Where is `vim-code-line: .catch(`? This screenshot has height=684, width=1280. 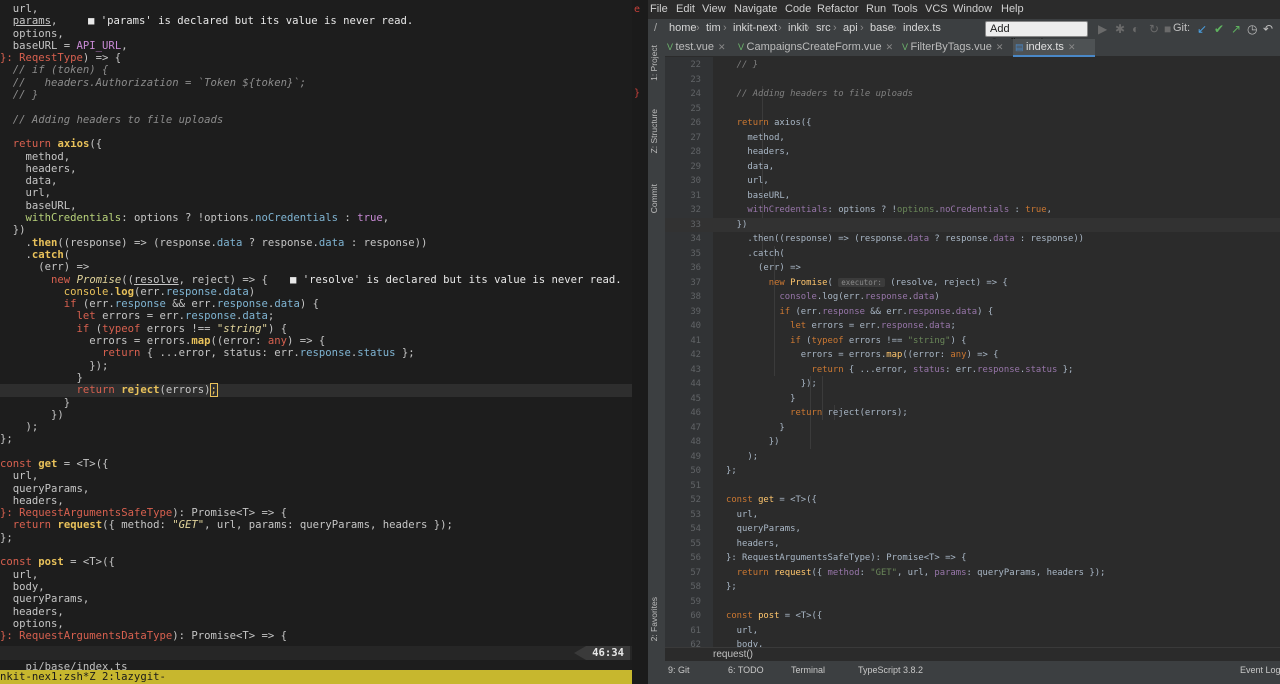
vim-code-line: .catch( is located at coordinates (316, 255).